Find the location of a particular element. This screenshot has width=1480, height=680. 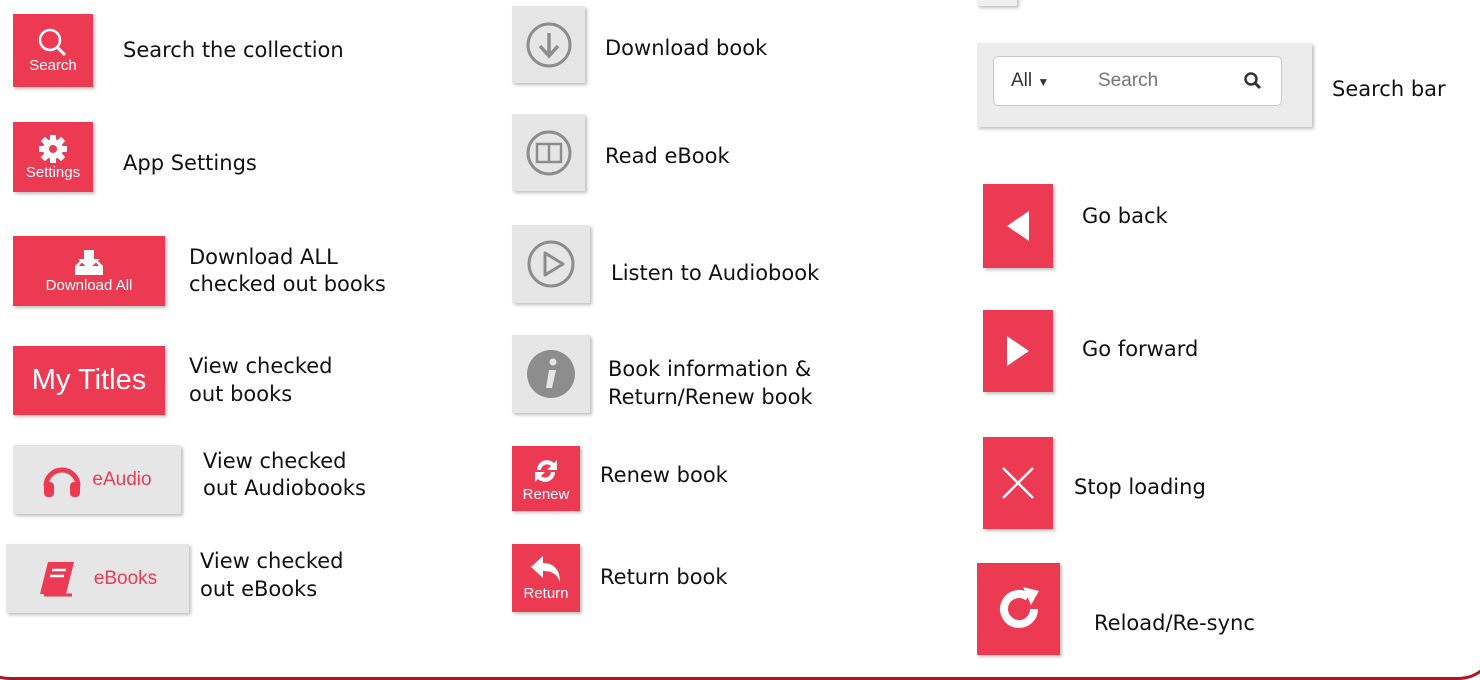

book-info-label-line1: Book information & is located at coordinates (710, 369).